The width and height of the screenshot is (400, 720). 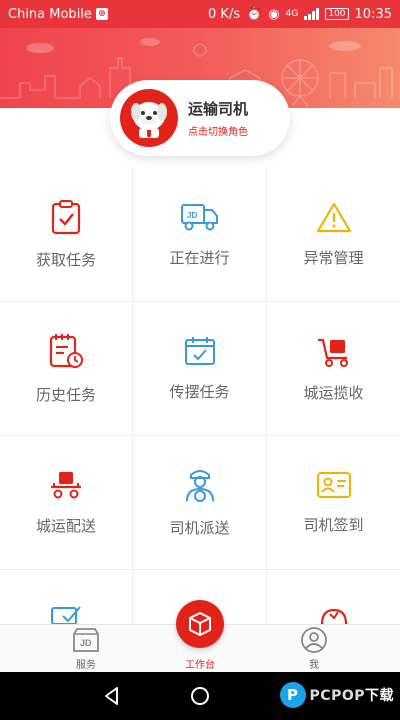 What do you see at coordinates (66, 503) in the screenshot?
I see `grid-item-city-delivery: 城运配送` at bounding box center [66, 503].